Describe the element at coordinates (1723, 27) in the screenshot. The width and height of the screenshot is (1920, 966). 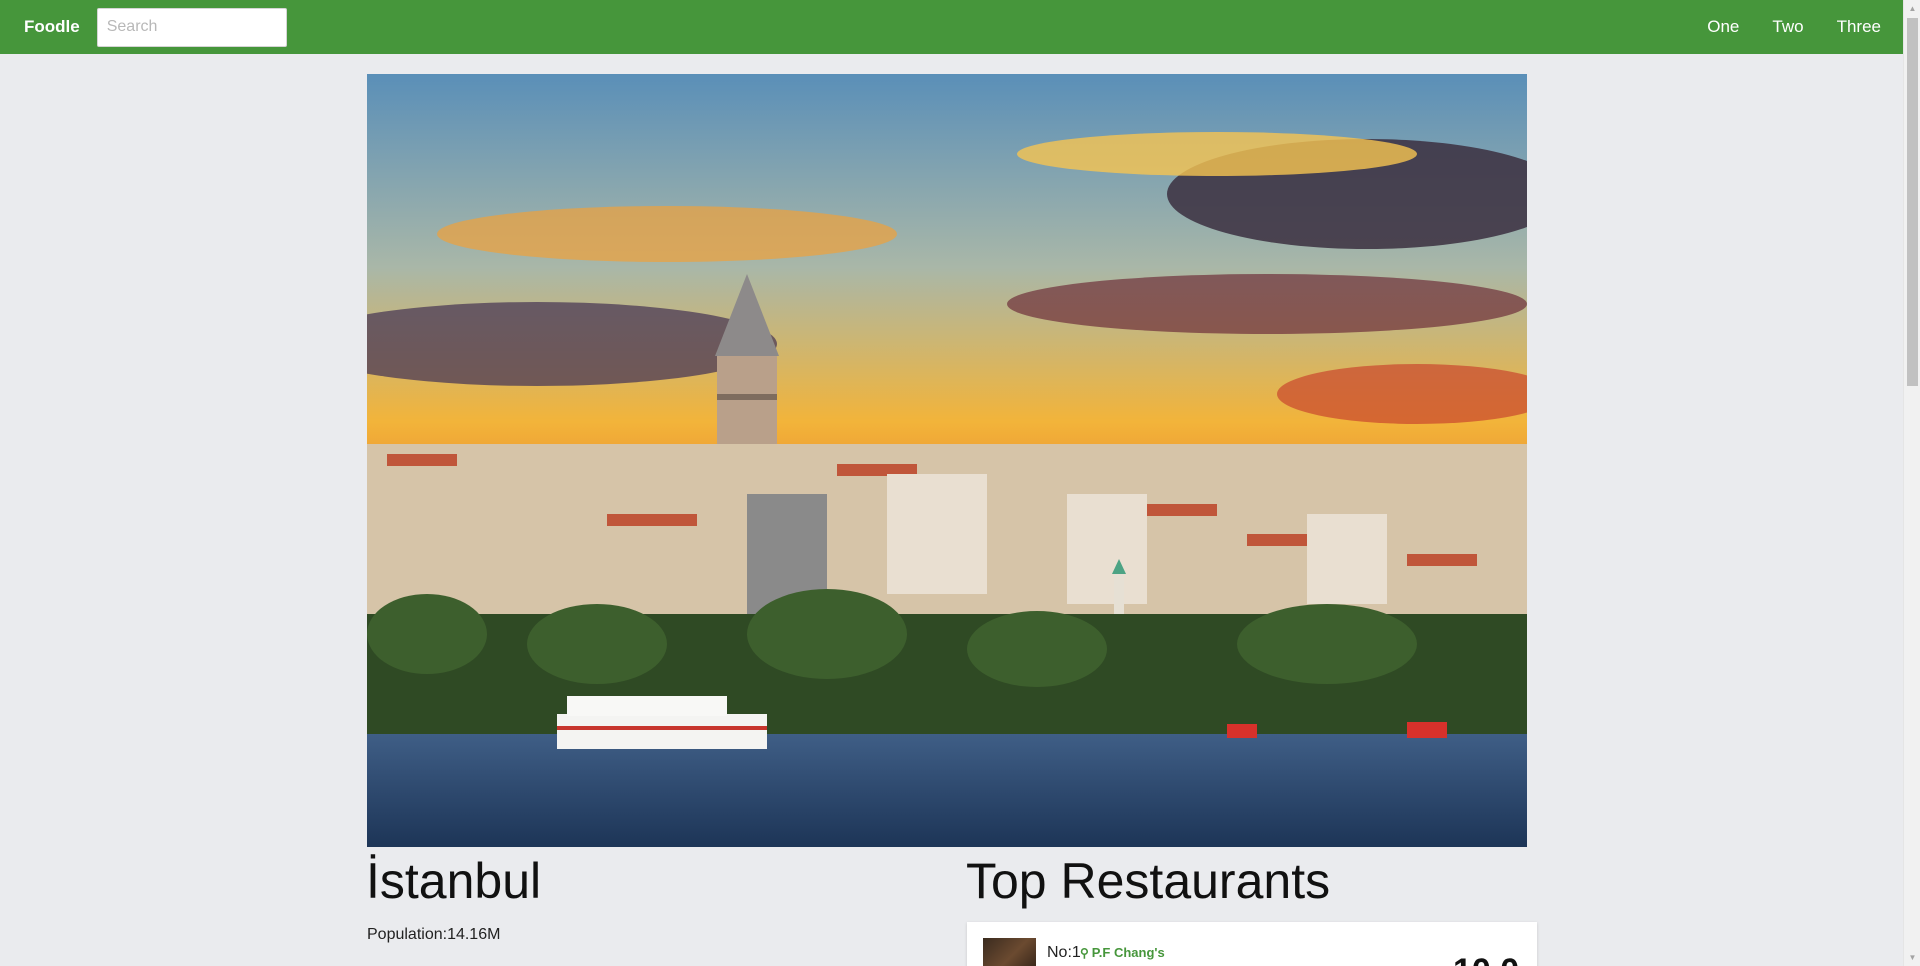
I see `nav-link-one: One` at that location.